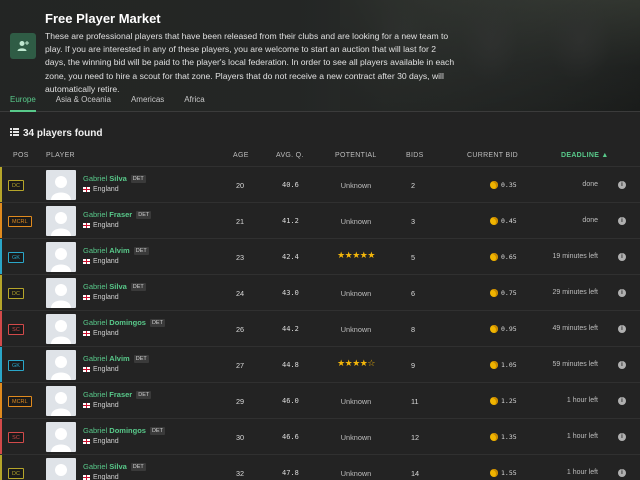 The image size is (640, 480). I want to click on current-bid-value: 0.35, so click(509, 185).